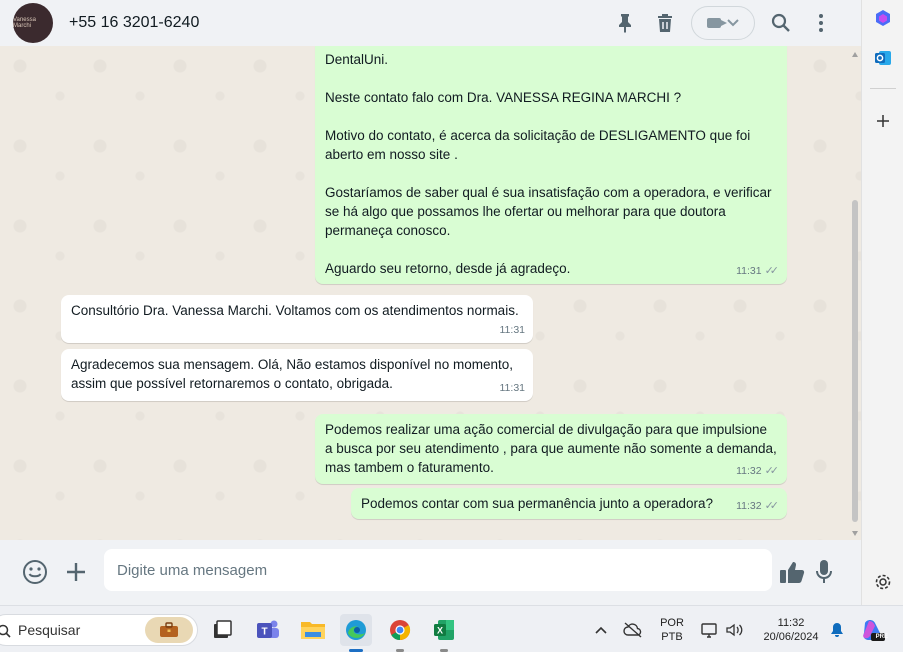 The height and width of the screenshot is (652, 903). I want to click on language-bottom: PTB, so click(672, 637).